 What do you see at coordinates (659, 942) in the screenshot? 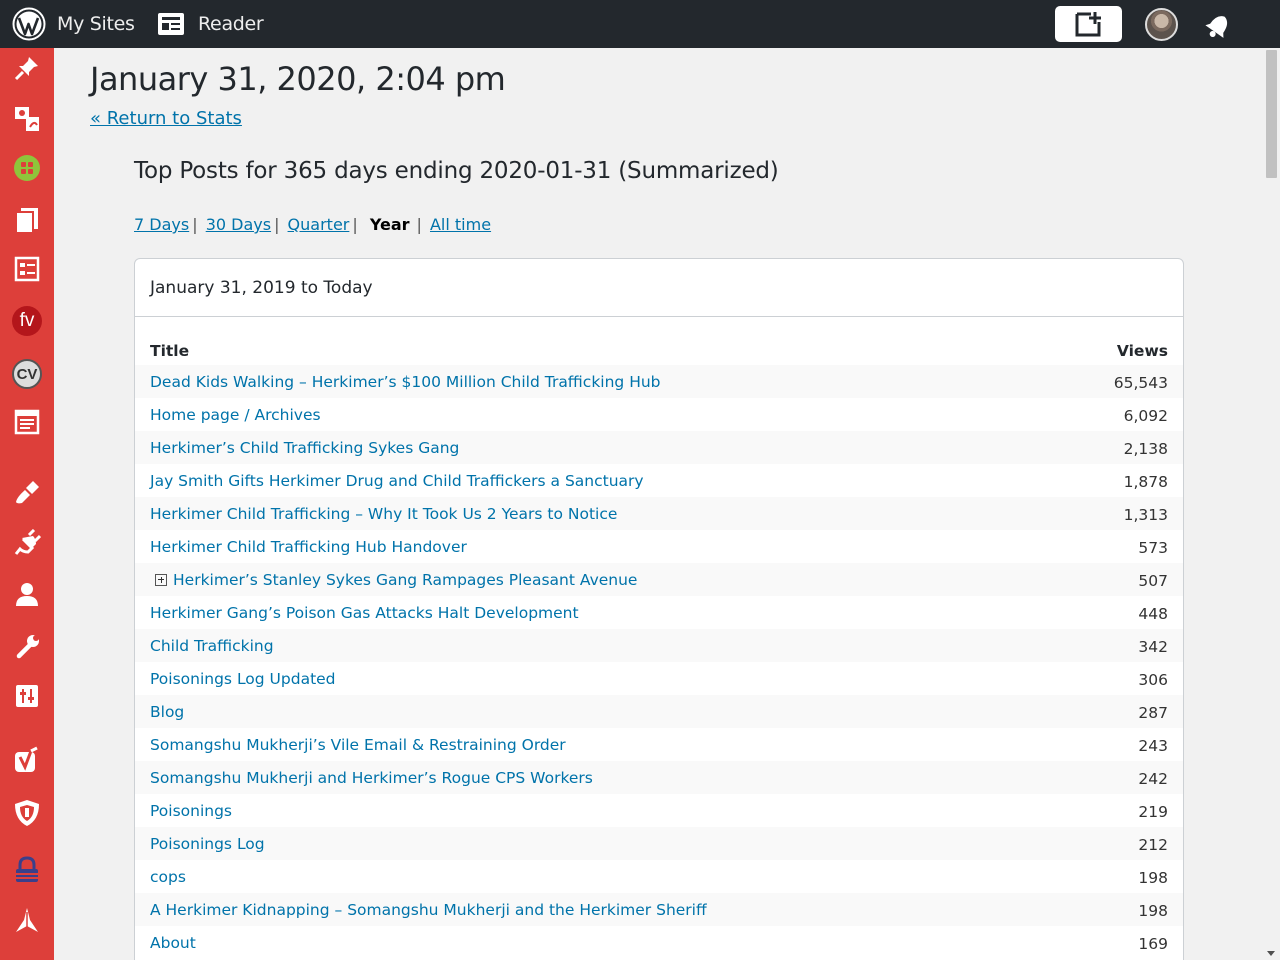
I see `table-row: About 169` at bounding box center [659, 942].